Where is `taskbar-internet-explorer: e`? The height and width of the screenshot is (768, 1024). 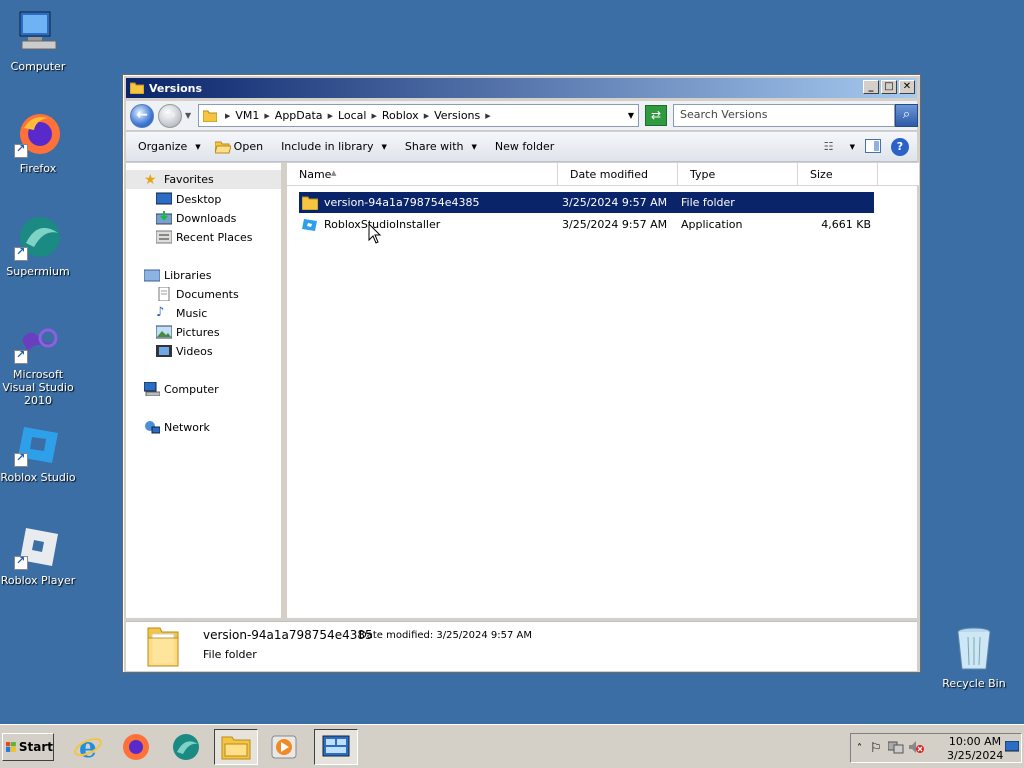
taskbar-internet-explorer: e is located at coordinates (88, 747).